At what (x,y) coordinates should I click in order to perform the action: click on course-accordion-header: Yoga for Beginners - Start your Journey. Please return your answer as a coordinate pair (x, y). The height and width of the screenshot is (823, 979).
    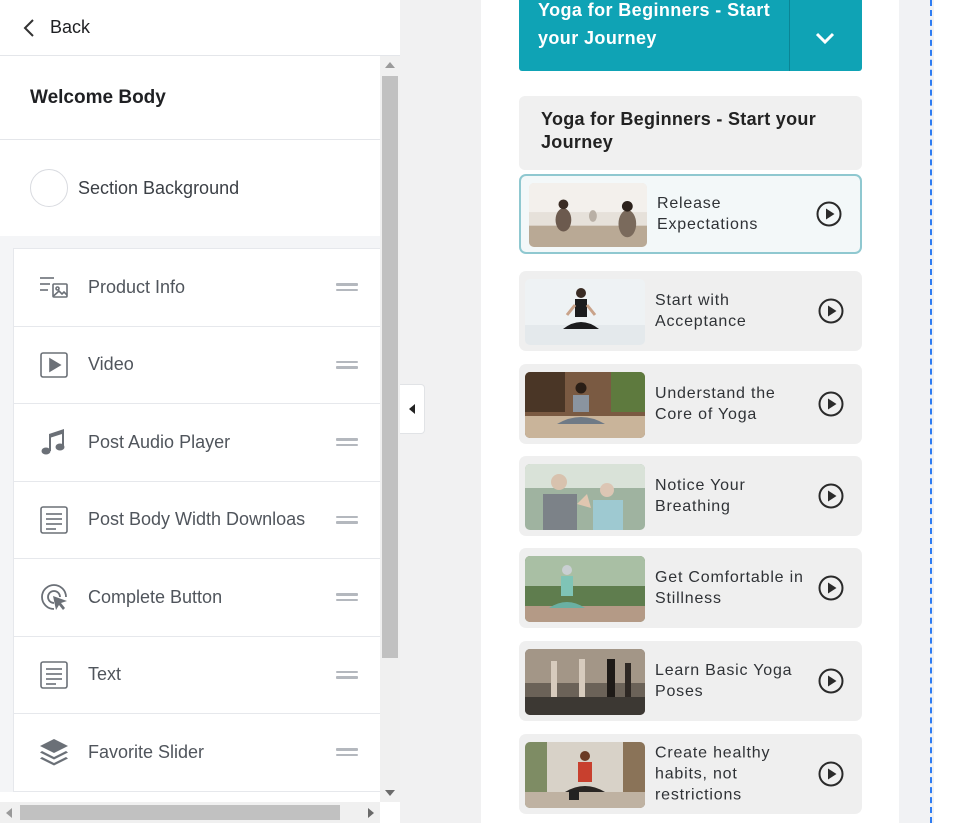
    Looking at the image, I should click on (690, 35).